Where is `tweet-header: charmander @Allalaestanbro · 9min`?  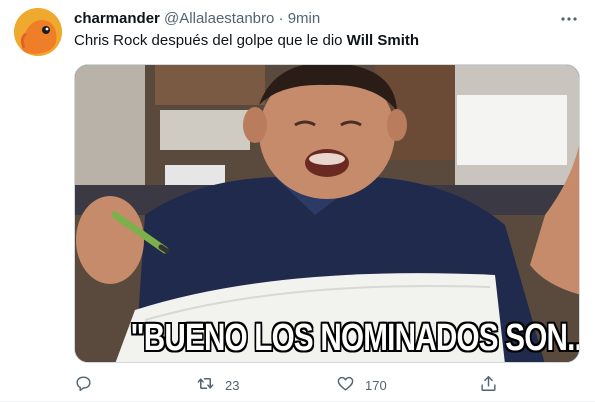 tweet-header: charmander @Allalaestanbro · 9min is located at coordinates (326, 19).